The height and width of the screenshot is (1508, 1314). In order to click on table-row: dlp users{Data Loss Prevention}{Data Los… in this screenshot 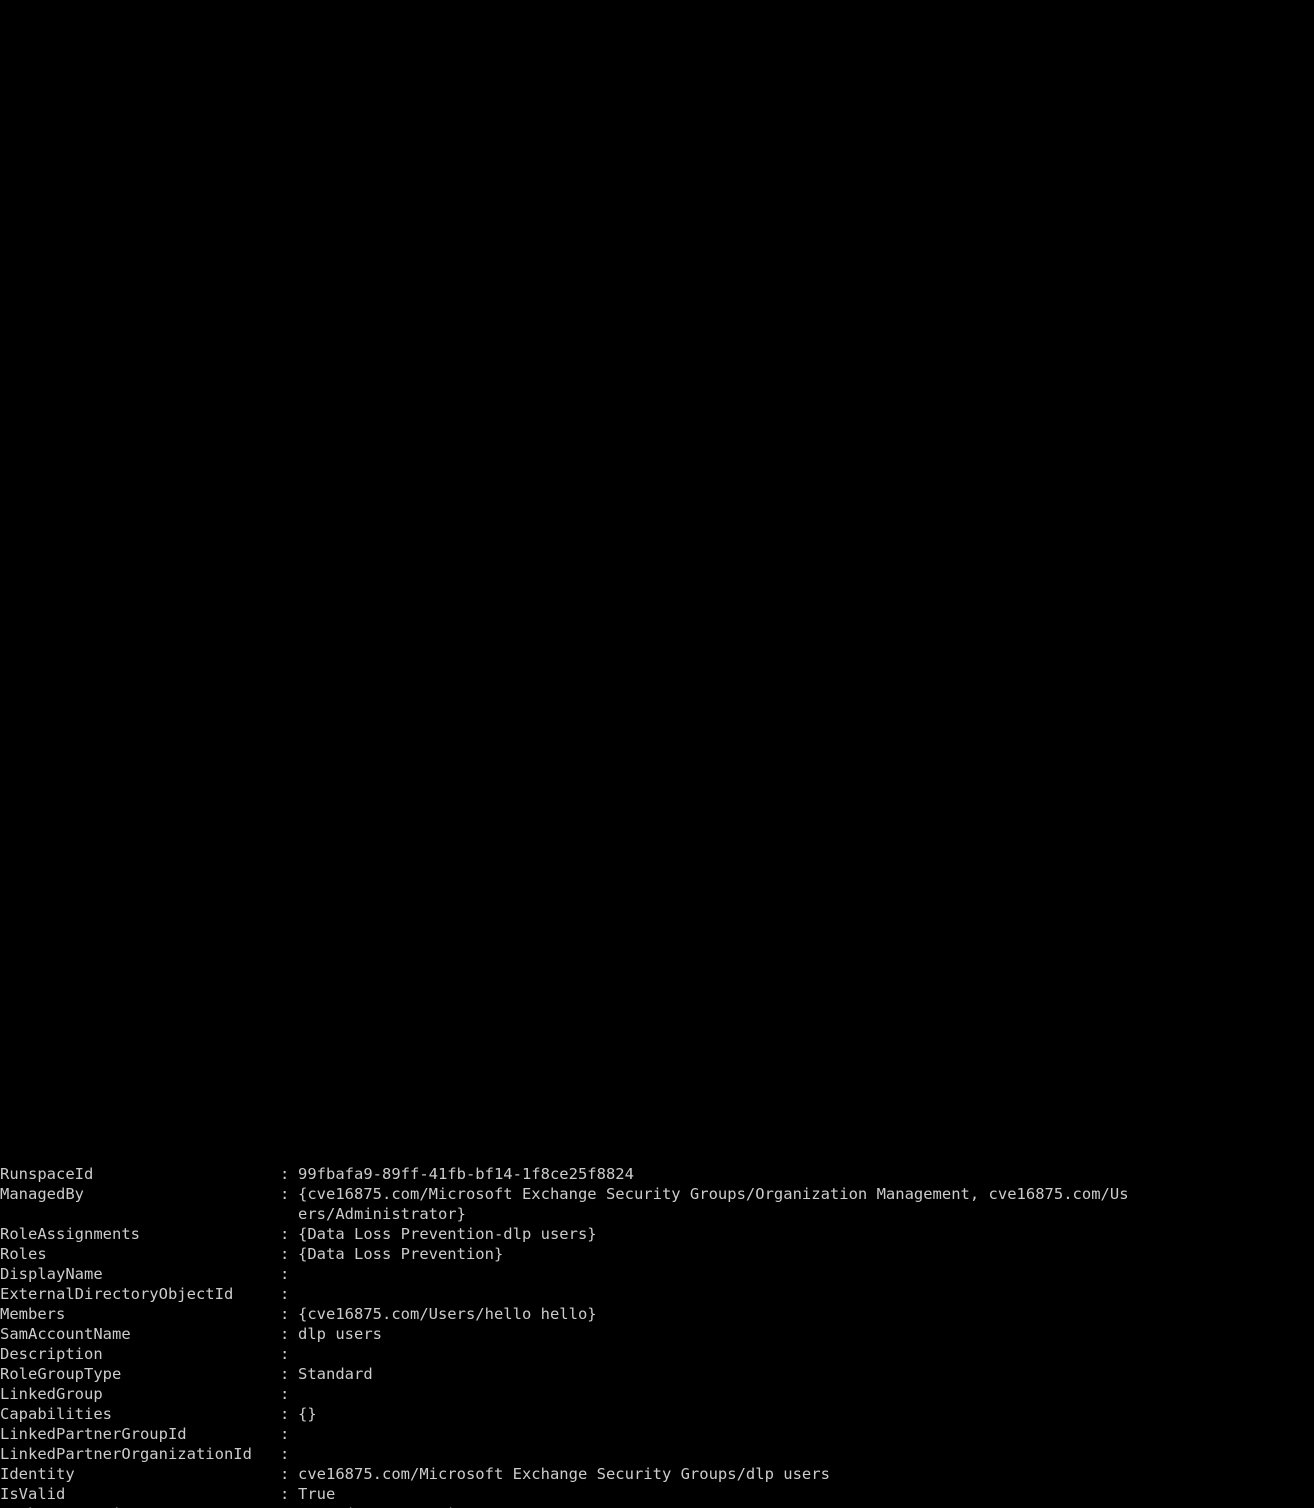, I will do `click(657, 514)`.